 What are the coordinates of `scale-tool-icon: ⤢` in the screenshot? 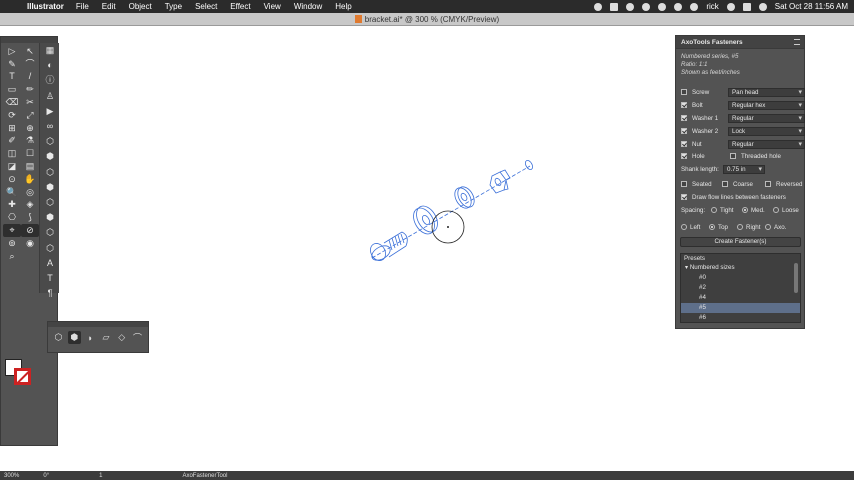 It's located at (30, 115).